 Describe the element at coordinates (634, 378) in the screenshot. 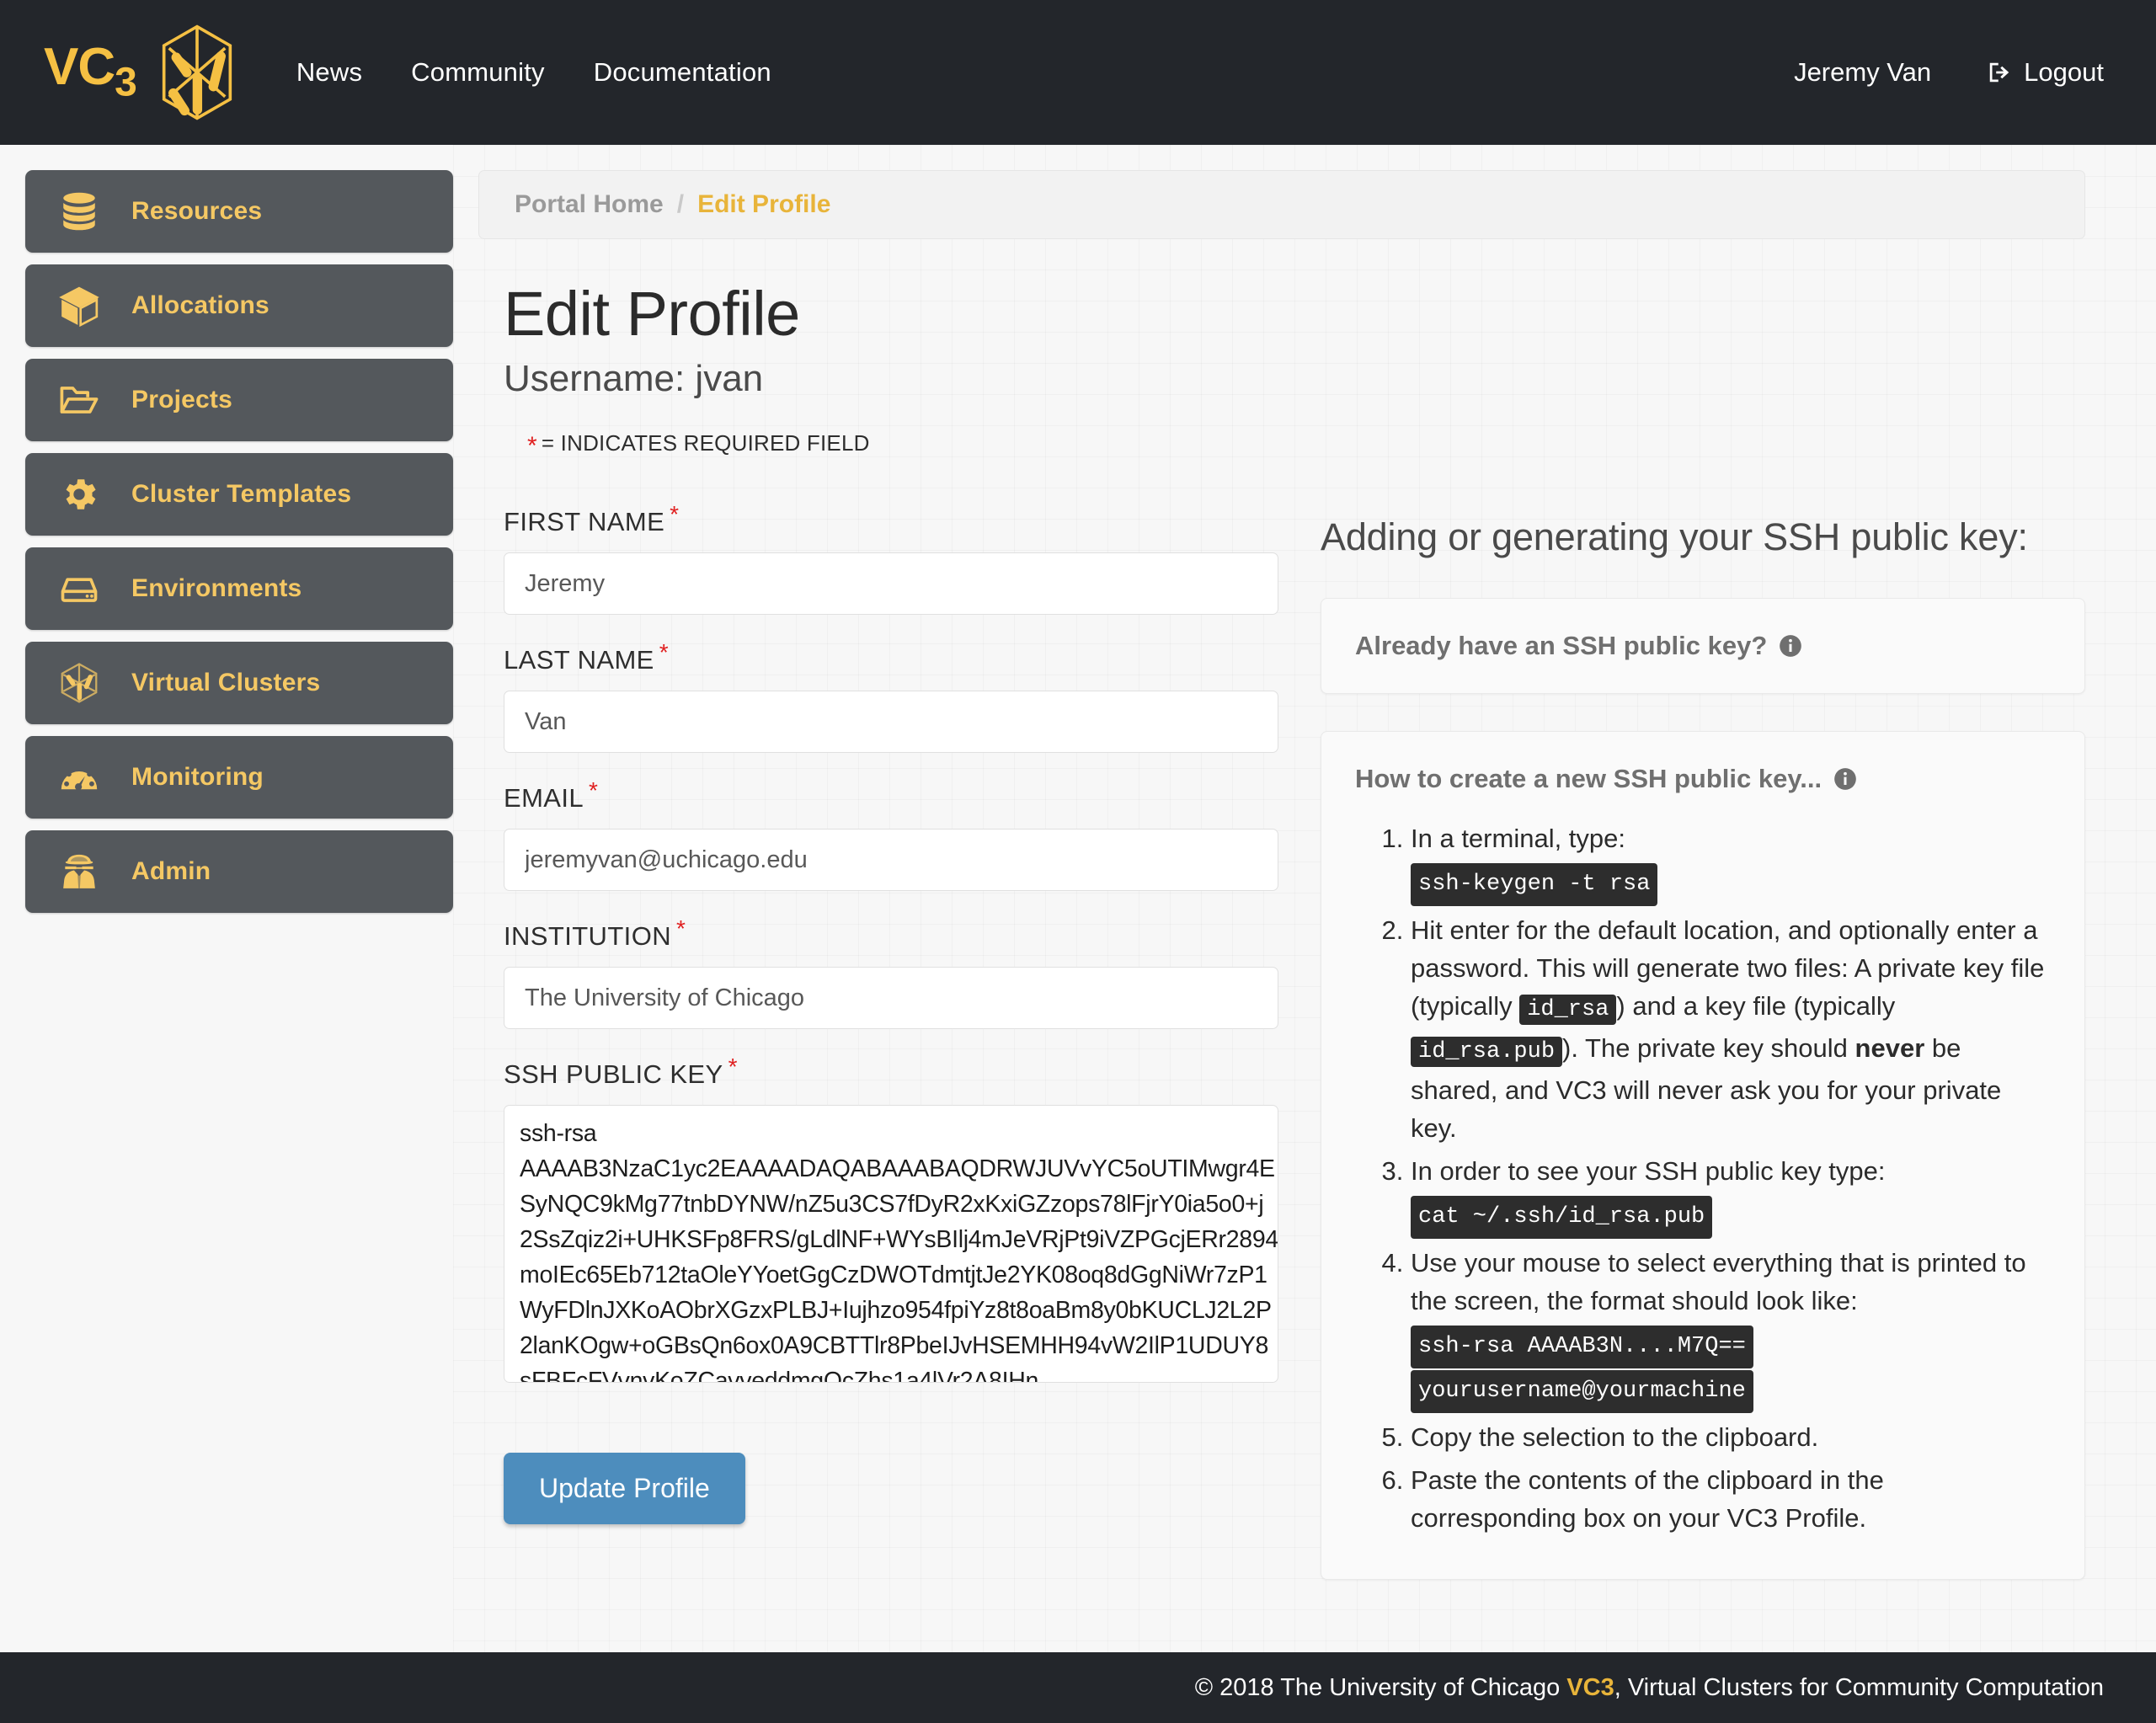

I see `username-line: Username: jvan` at that location.